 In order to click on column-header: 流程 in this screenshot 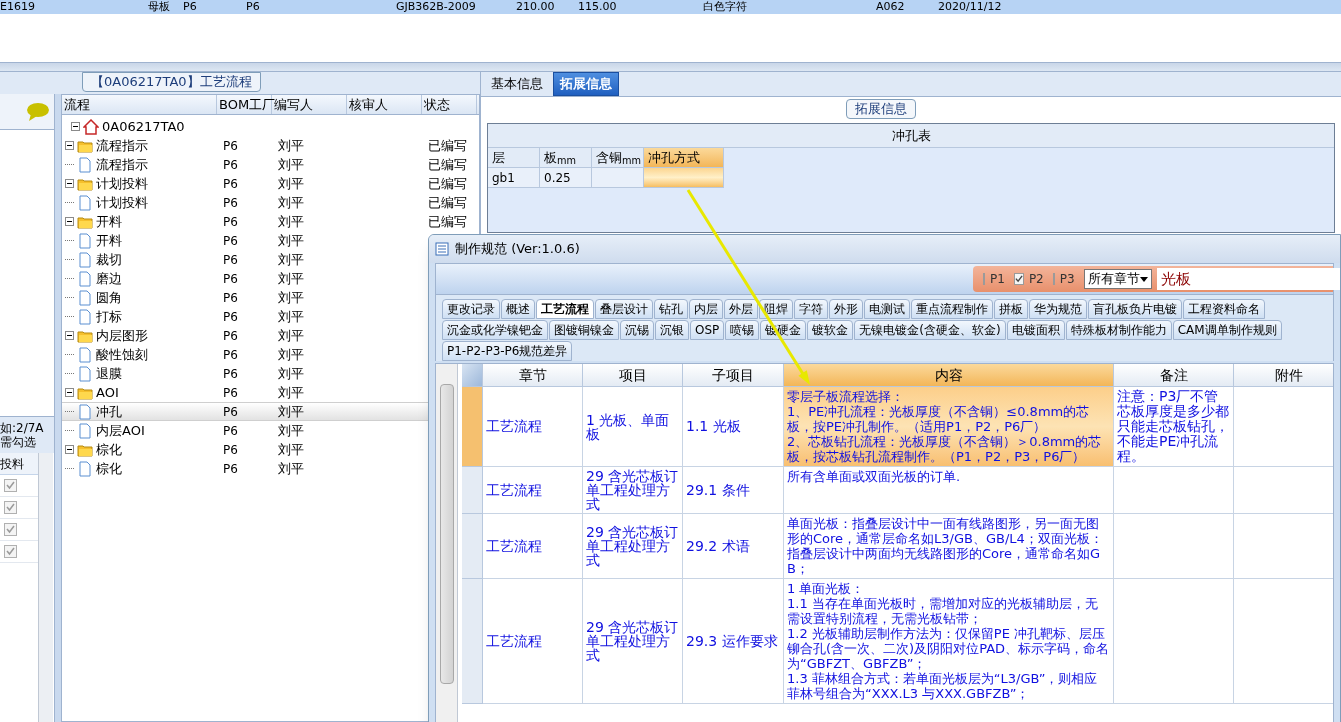, I will do `click(139, 104)`.